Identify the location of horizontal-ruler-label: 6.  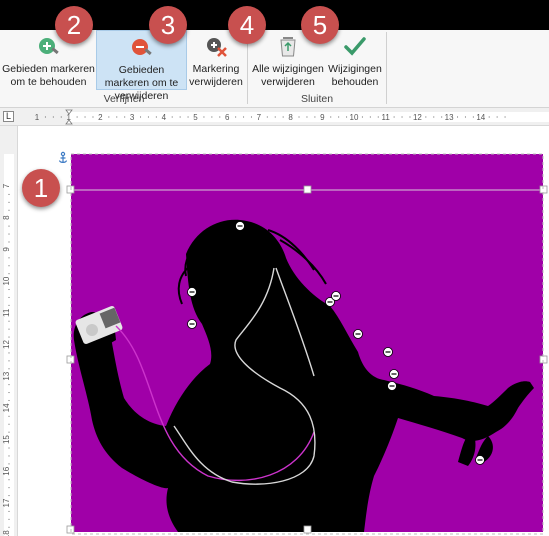
(227, 117).